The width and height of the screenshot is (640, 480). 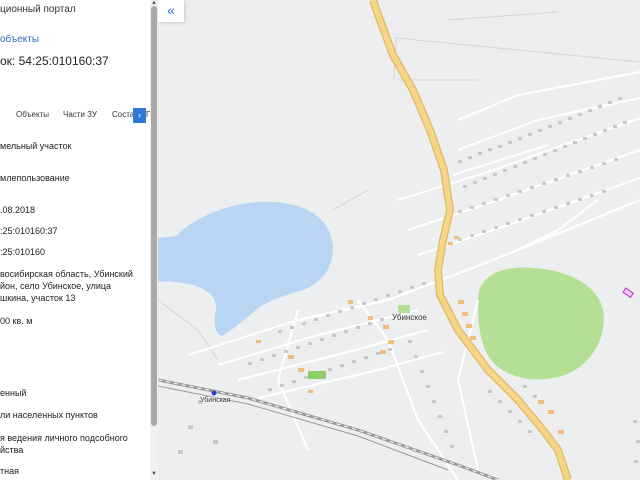 What do you see at coordinates (56, 286) in the screenshot?
I see `field-address-line-2: йон, село Убинское, улица` at bounding box center [56, 286].